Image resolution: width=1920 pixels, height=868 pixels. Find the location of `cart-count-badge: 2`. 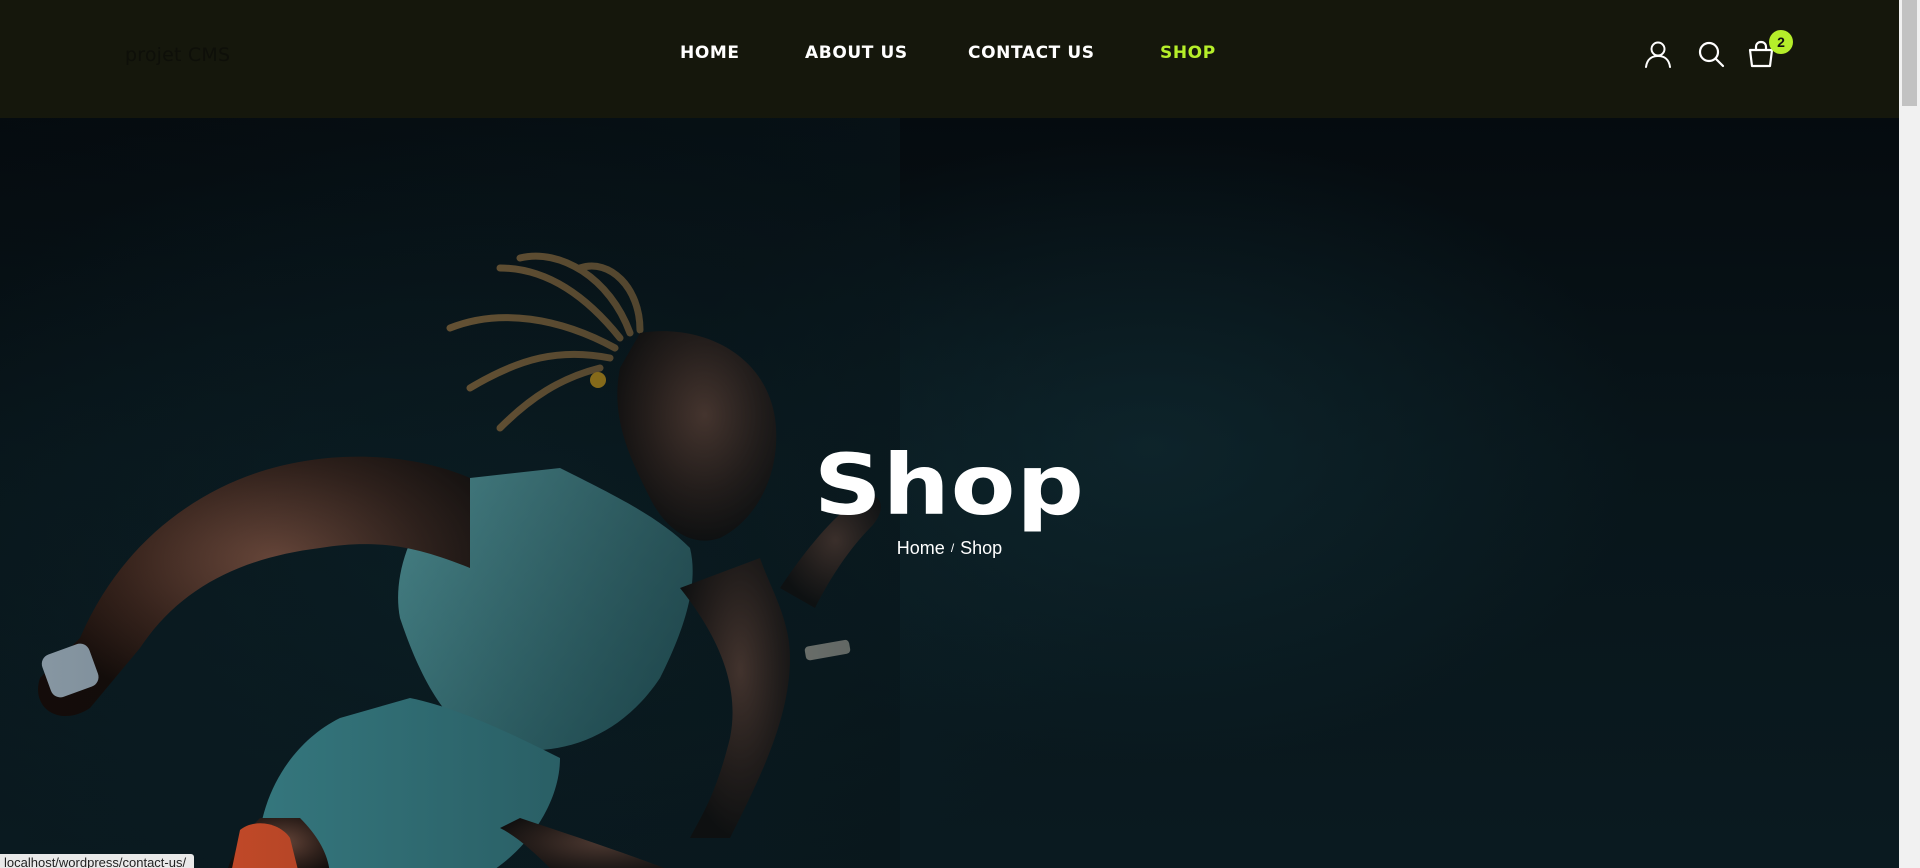

cart-count-badge: 2 is located at coordinates (1781, 42).